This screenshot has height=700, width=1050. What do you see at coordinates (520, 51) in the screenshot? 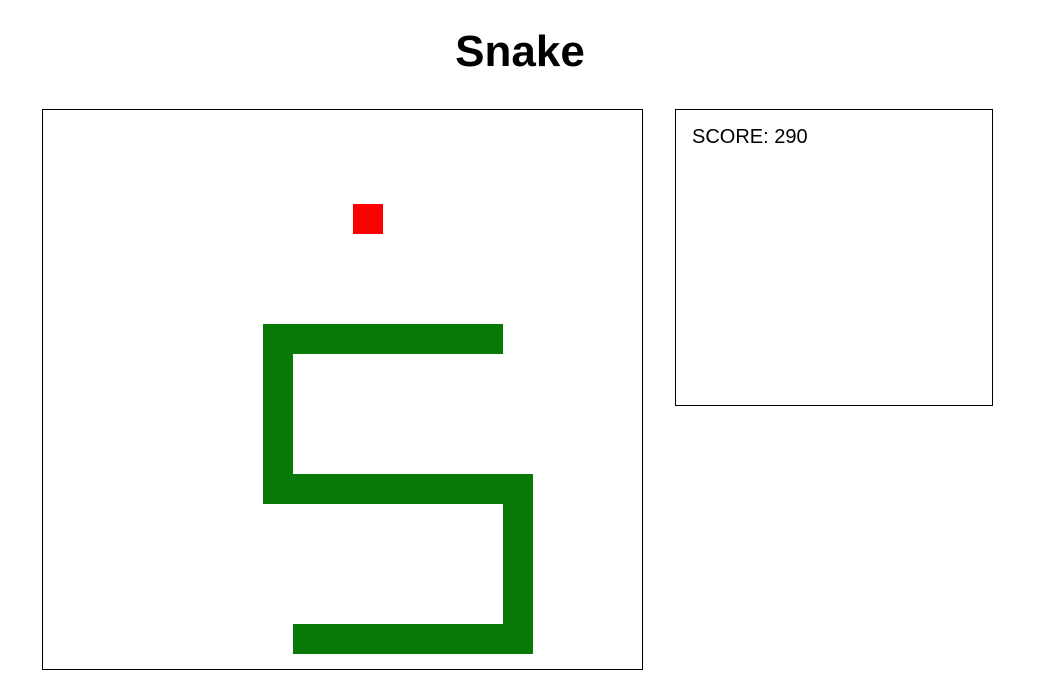
I see `page-title: Snake` at bounding box center [520, 51].